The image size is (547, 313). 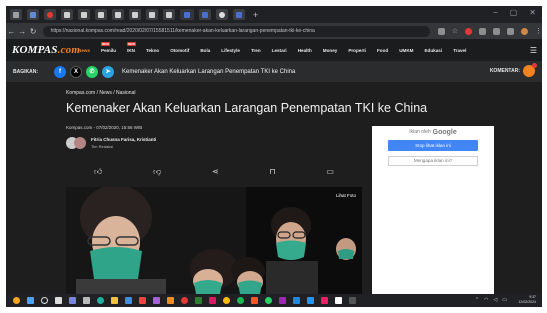 What do you see at coordinates (495, 300) in the screenshot?
I see `volume-icon: ◁` at bounding box center [495, 300].